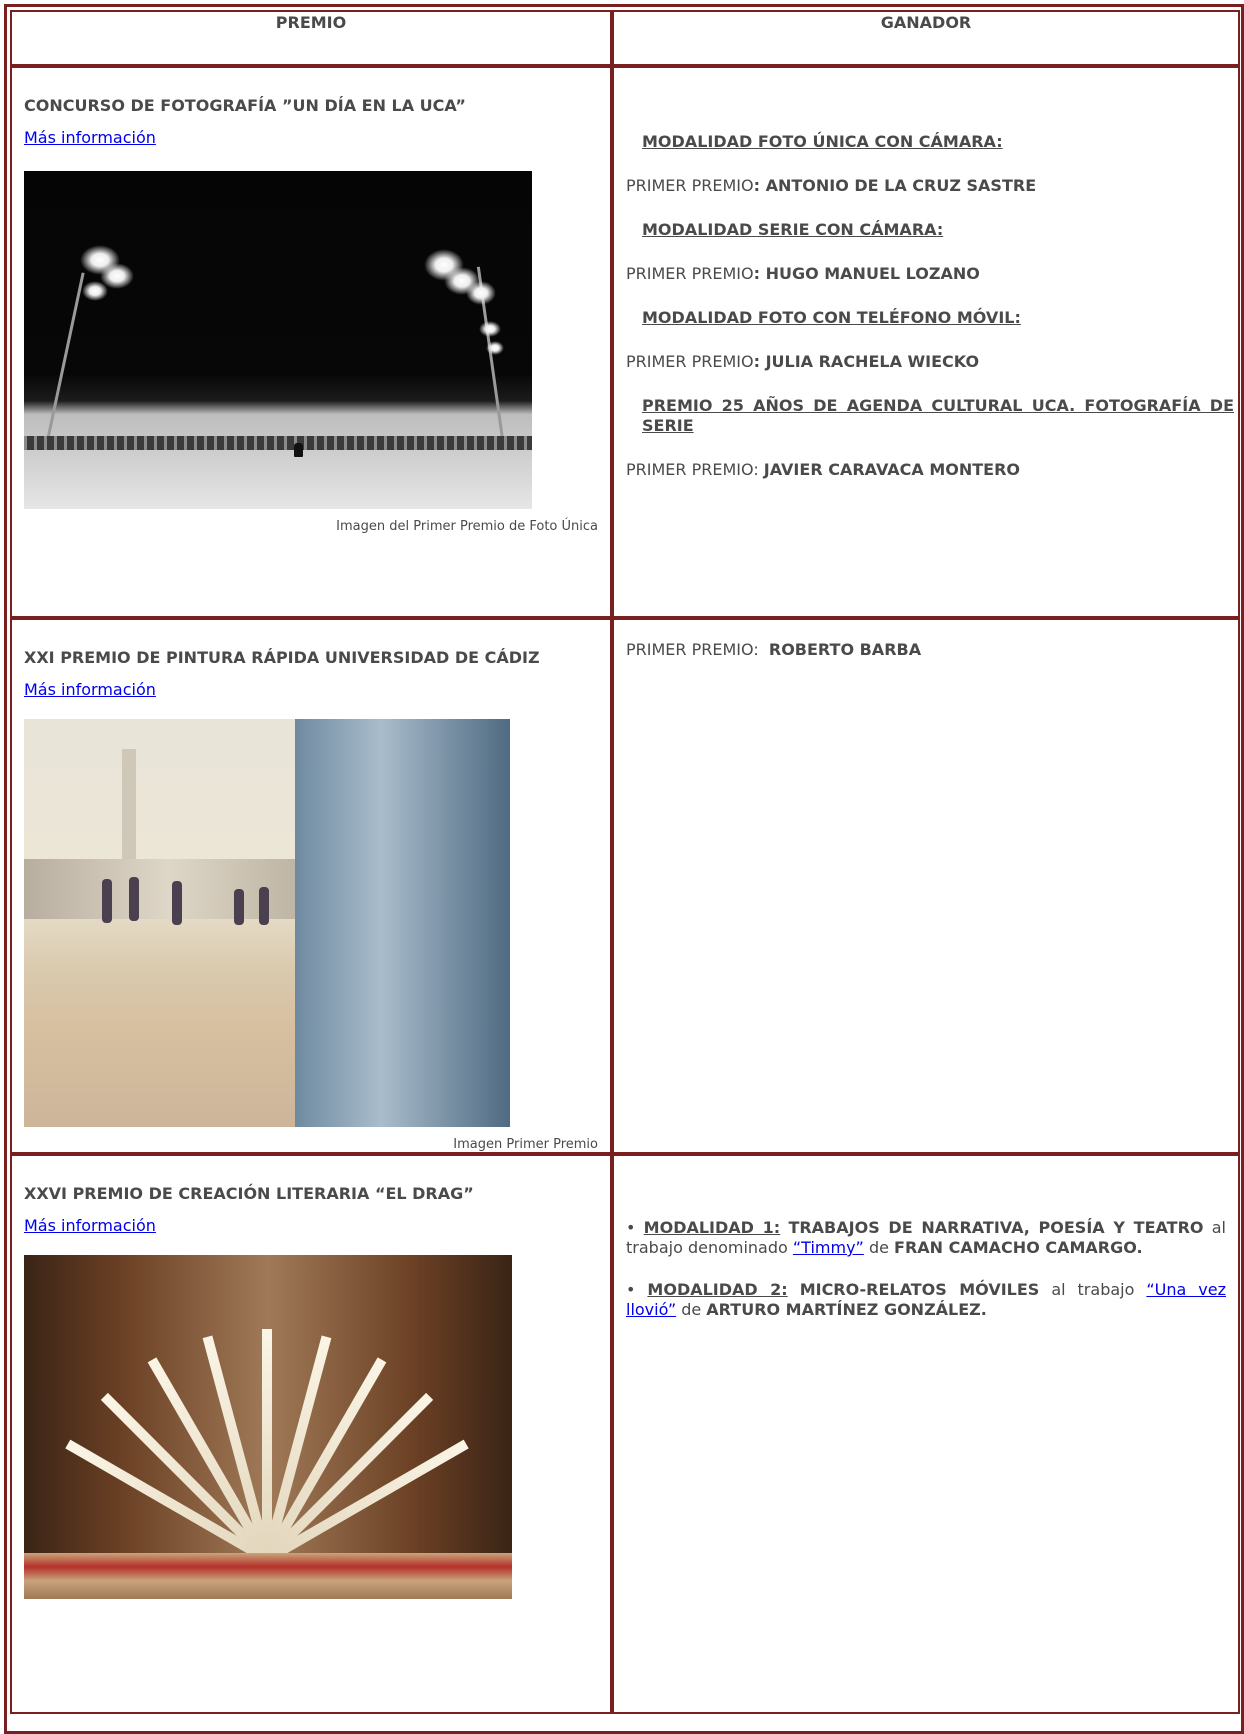  What do you see at coordinates (267, 923) in the screenshot?
I see `winning-painting-image` at bounding box center [267, 923].